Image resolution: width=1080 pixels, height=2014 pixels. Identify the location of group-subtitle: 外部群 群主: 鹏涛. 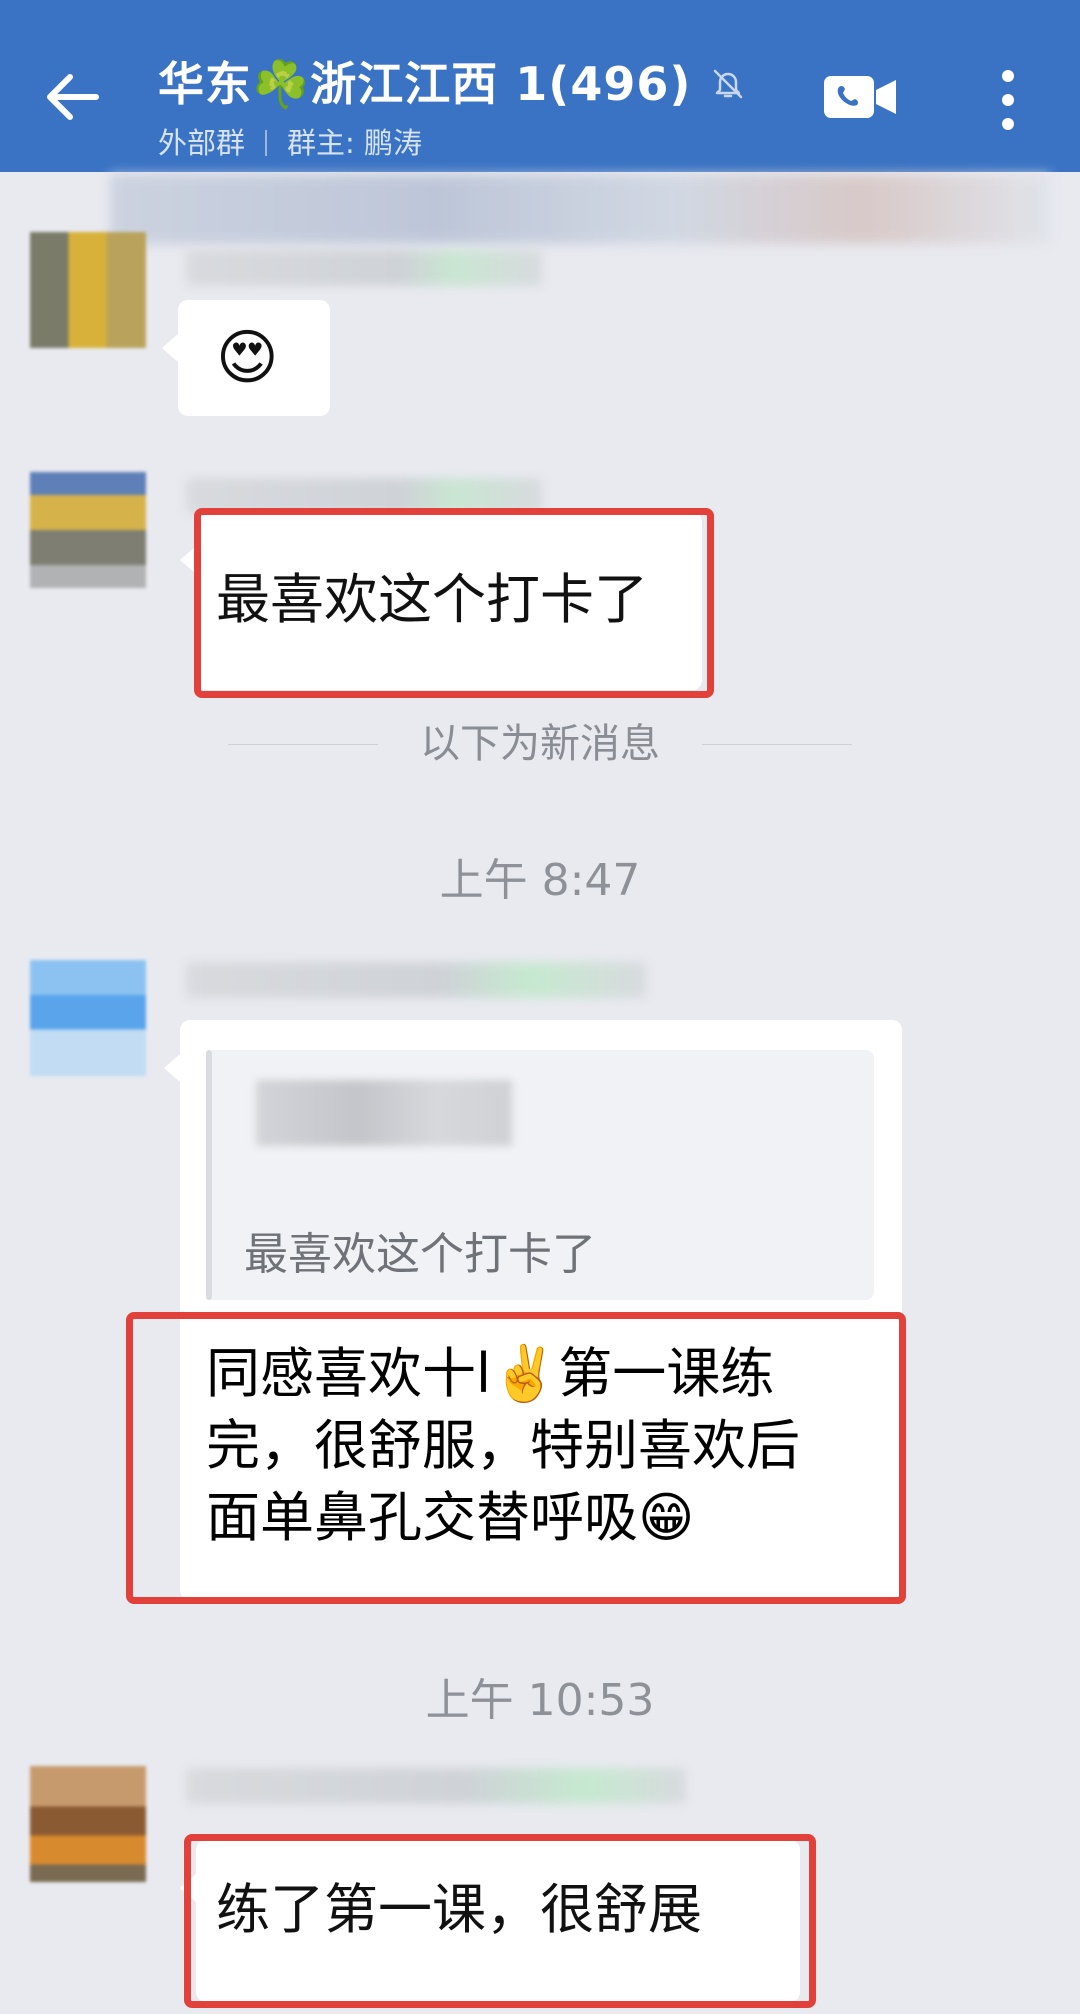
(290, 141).